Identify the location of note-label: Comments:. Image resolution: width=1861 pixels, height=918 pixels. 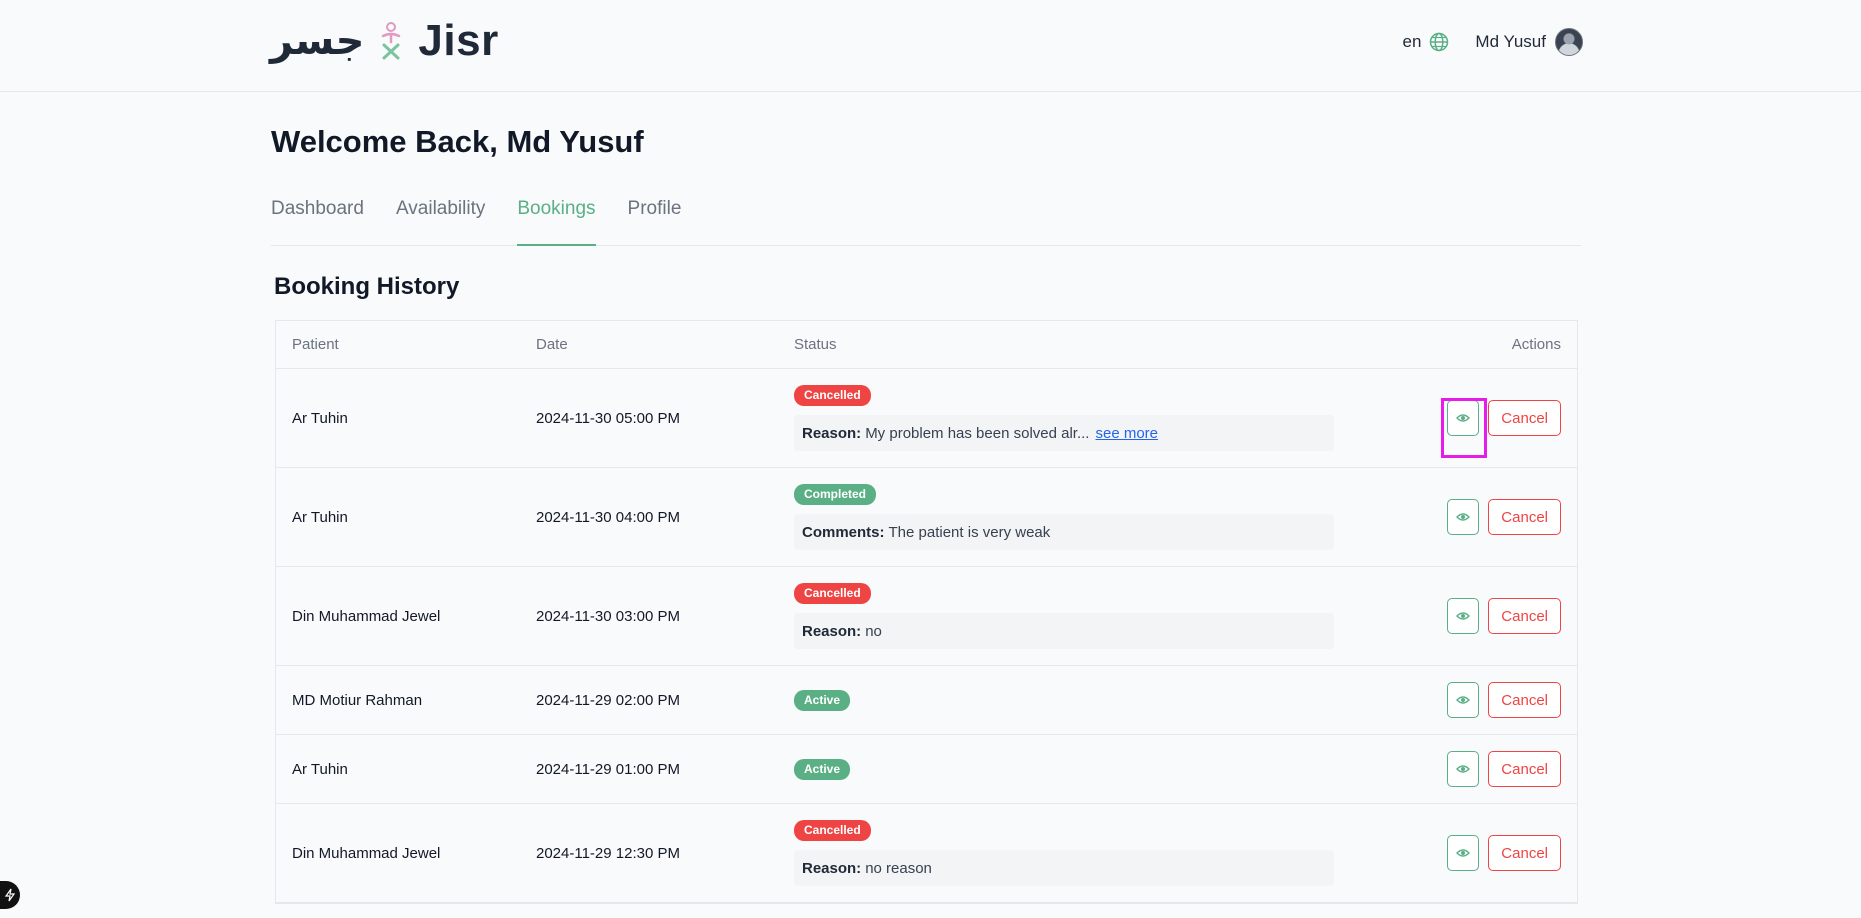
(843, 532).